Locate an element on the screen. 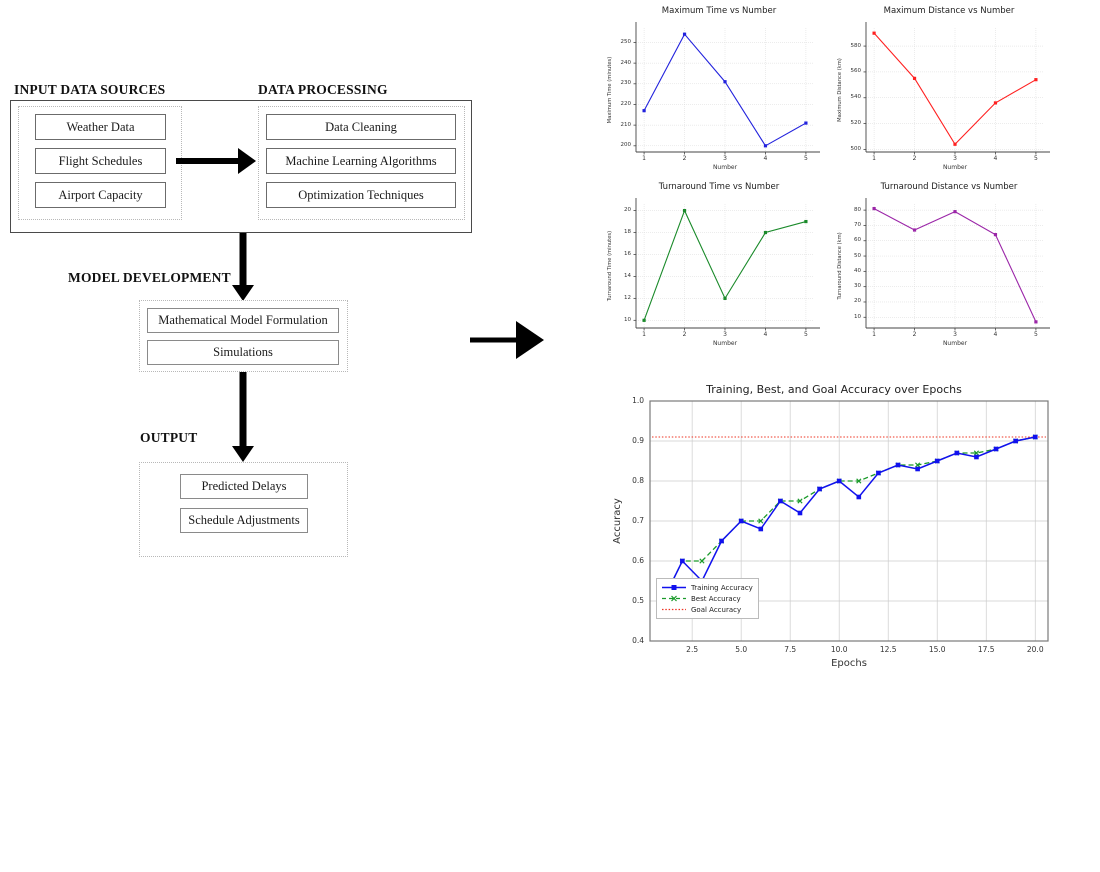 This screenshot has width=1100, height=872. processing-item-machine-learning-algorithms: Machine Learning Algorithms is located at coordinates (361, 161).